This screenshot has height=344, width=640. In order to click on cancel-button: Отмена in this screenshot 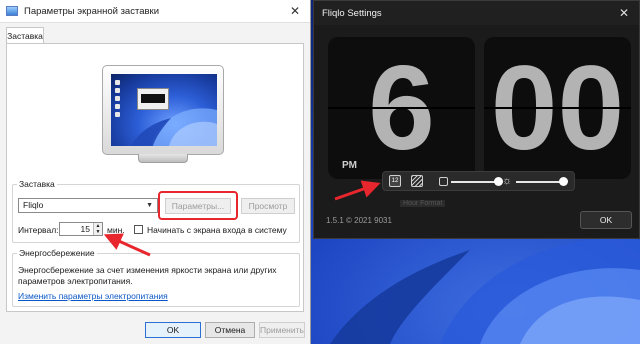, I will do `click(230, 330)`.